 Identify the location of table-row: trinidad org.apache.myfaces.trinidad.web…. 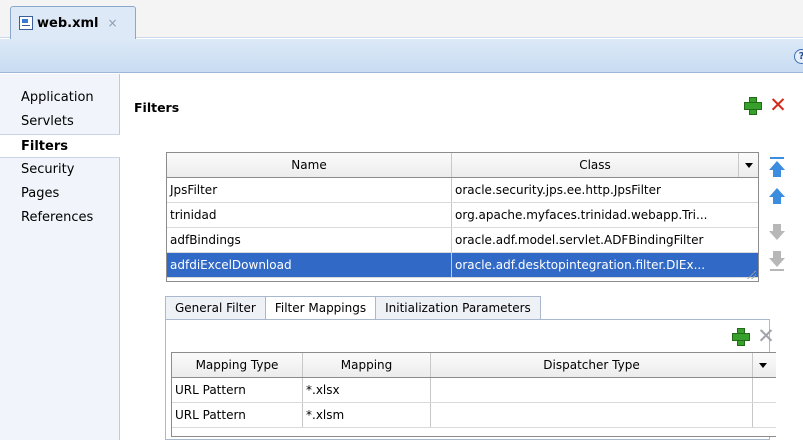
(462, 215).